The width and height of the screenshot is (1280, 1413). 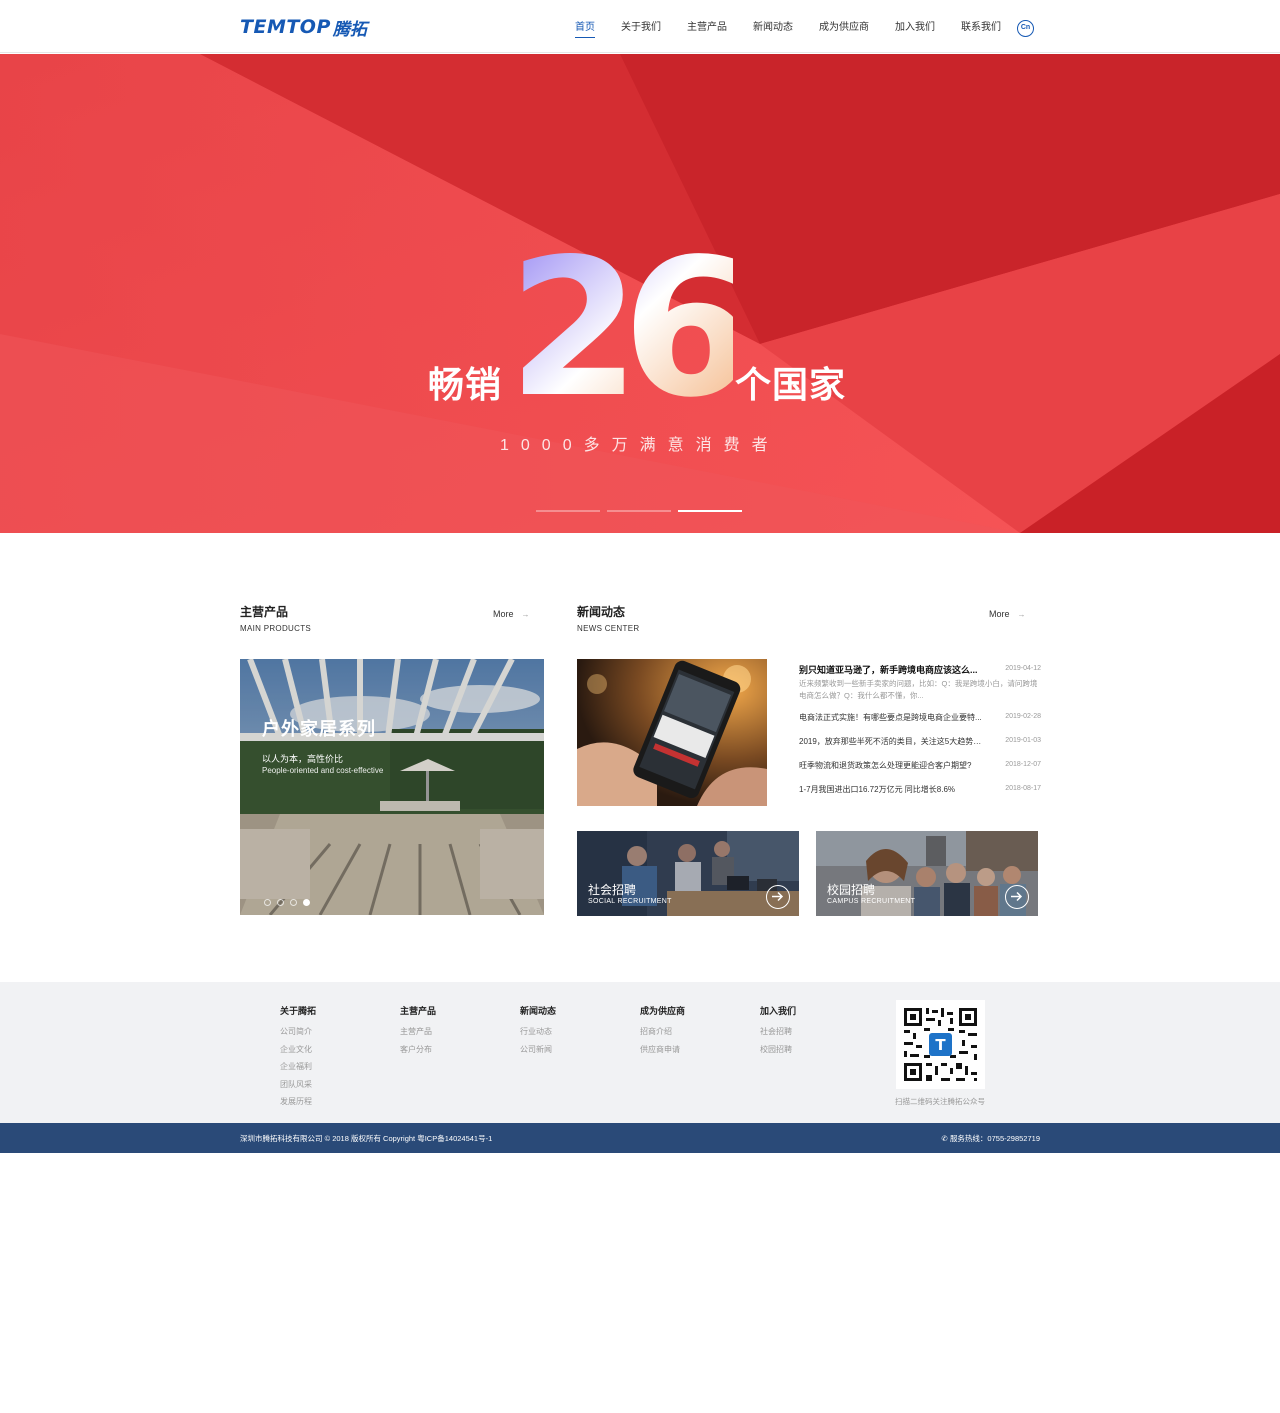 I want to click on product-slide-desc: 以人为本，高性价比, so click(x=303, y=759).